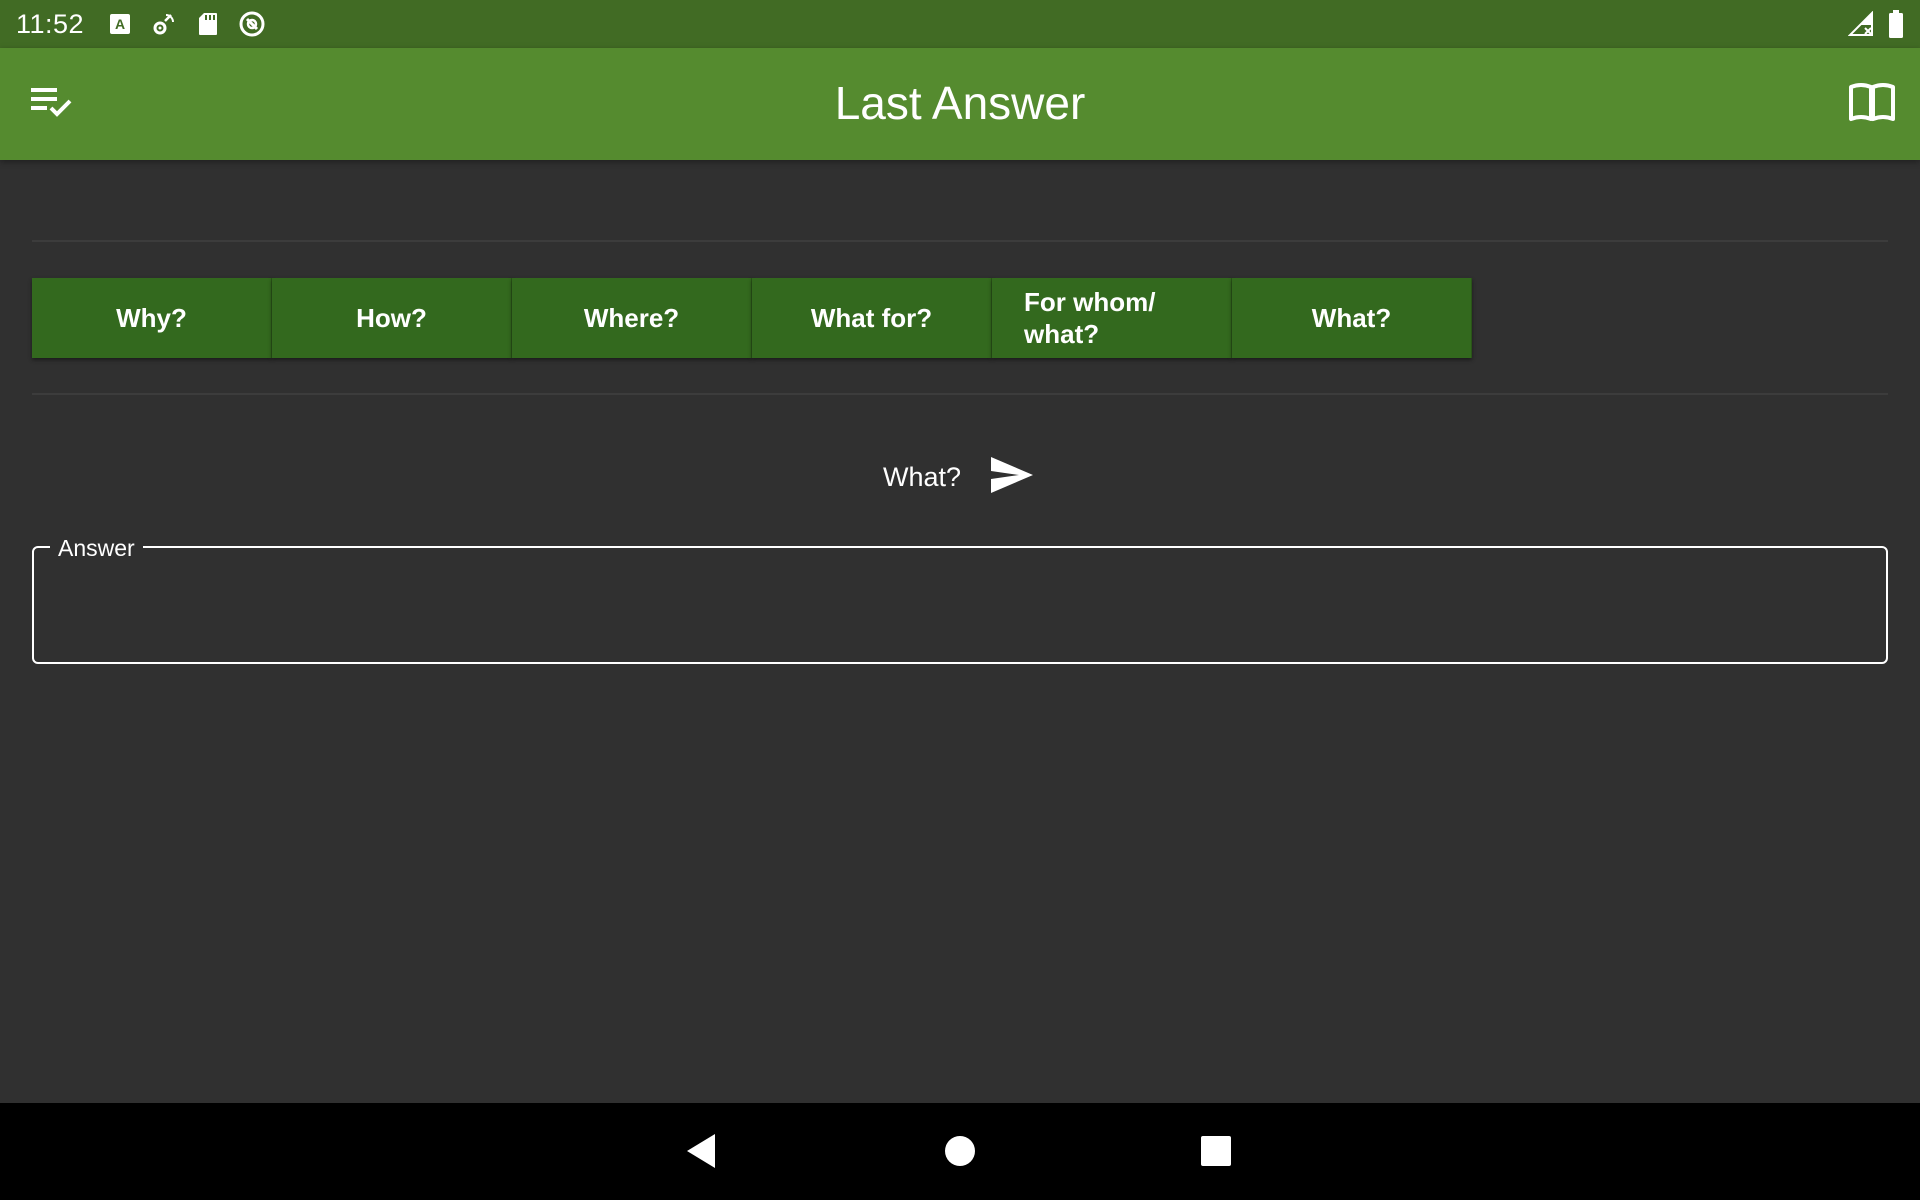  What do you see at coordinates (96, 548) in the screenshot?
I see `answer-label: Answer` at bounding box center [96, 548].